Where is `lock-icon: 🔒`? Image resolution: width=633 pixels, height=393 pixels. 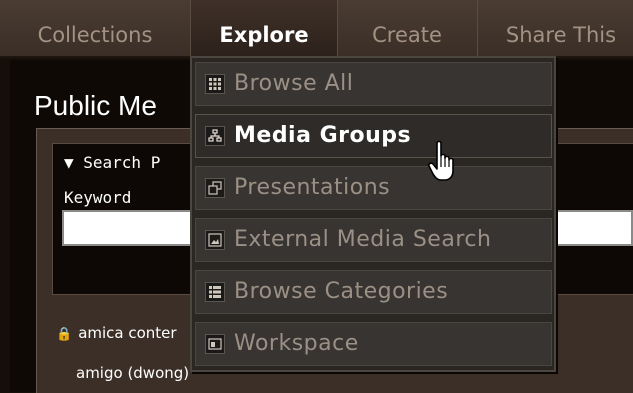 lock-icon: 🔒 is located at coordinates (64, 334).